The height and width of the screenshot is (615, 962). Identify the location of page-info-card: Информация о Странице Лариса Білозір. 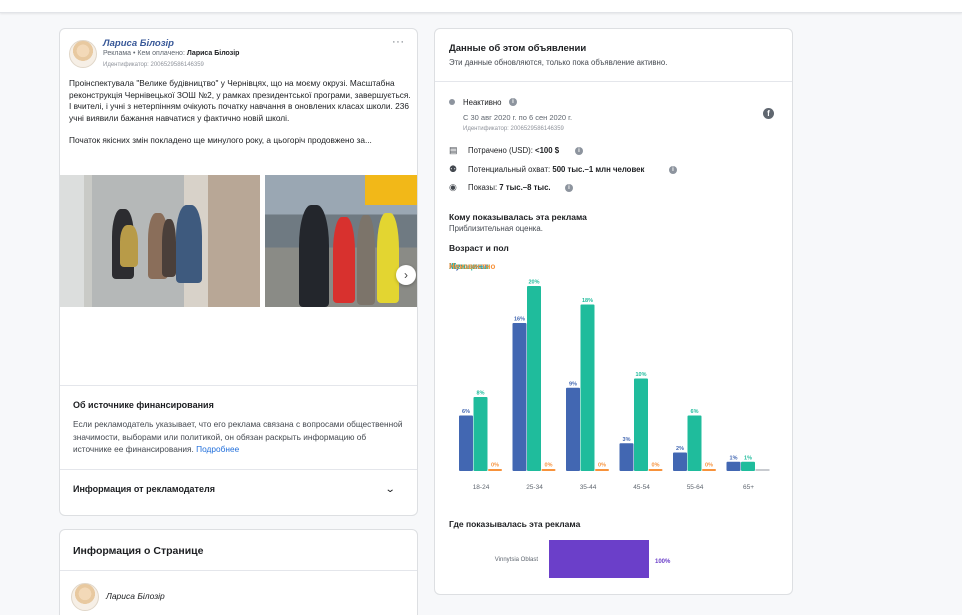
(238, 572).